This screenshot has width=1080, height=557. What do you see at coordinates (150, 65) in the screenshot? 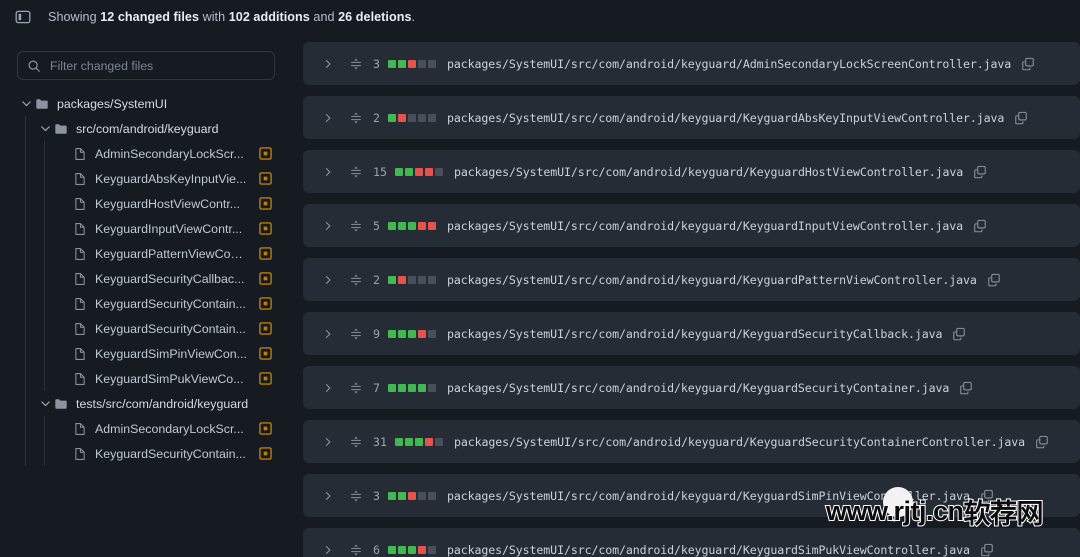
I see `search-input` at bounding box center [150, 65].